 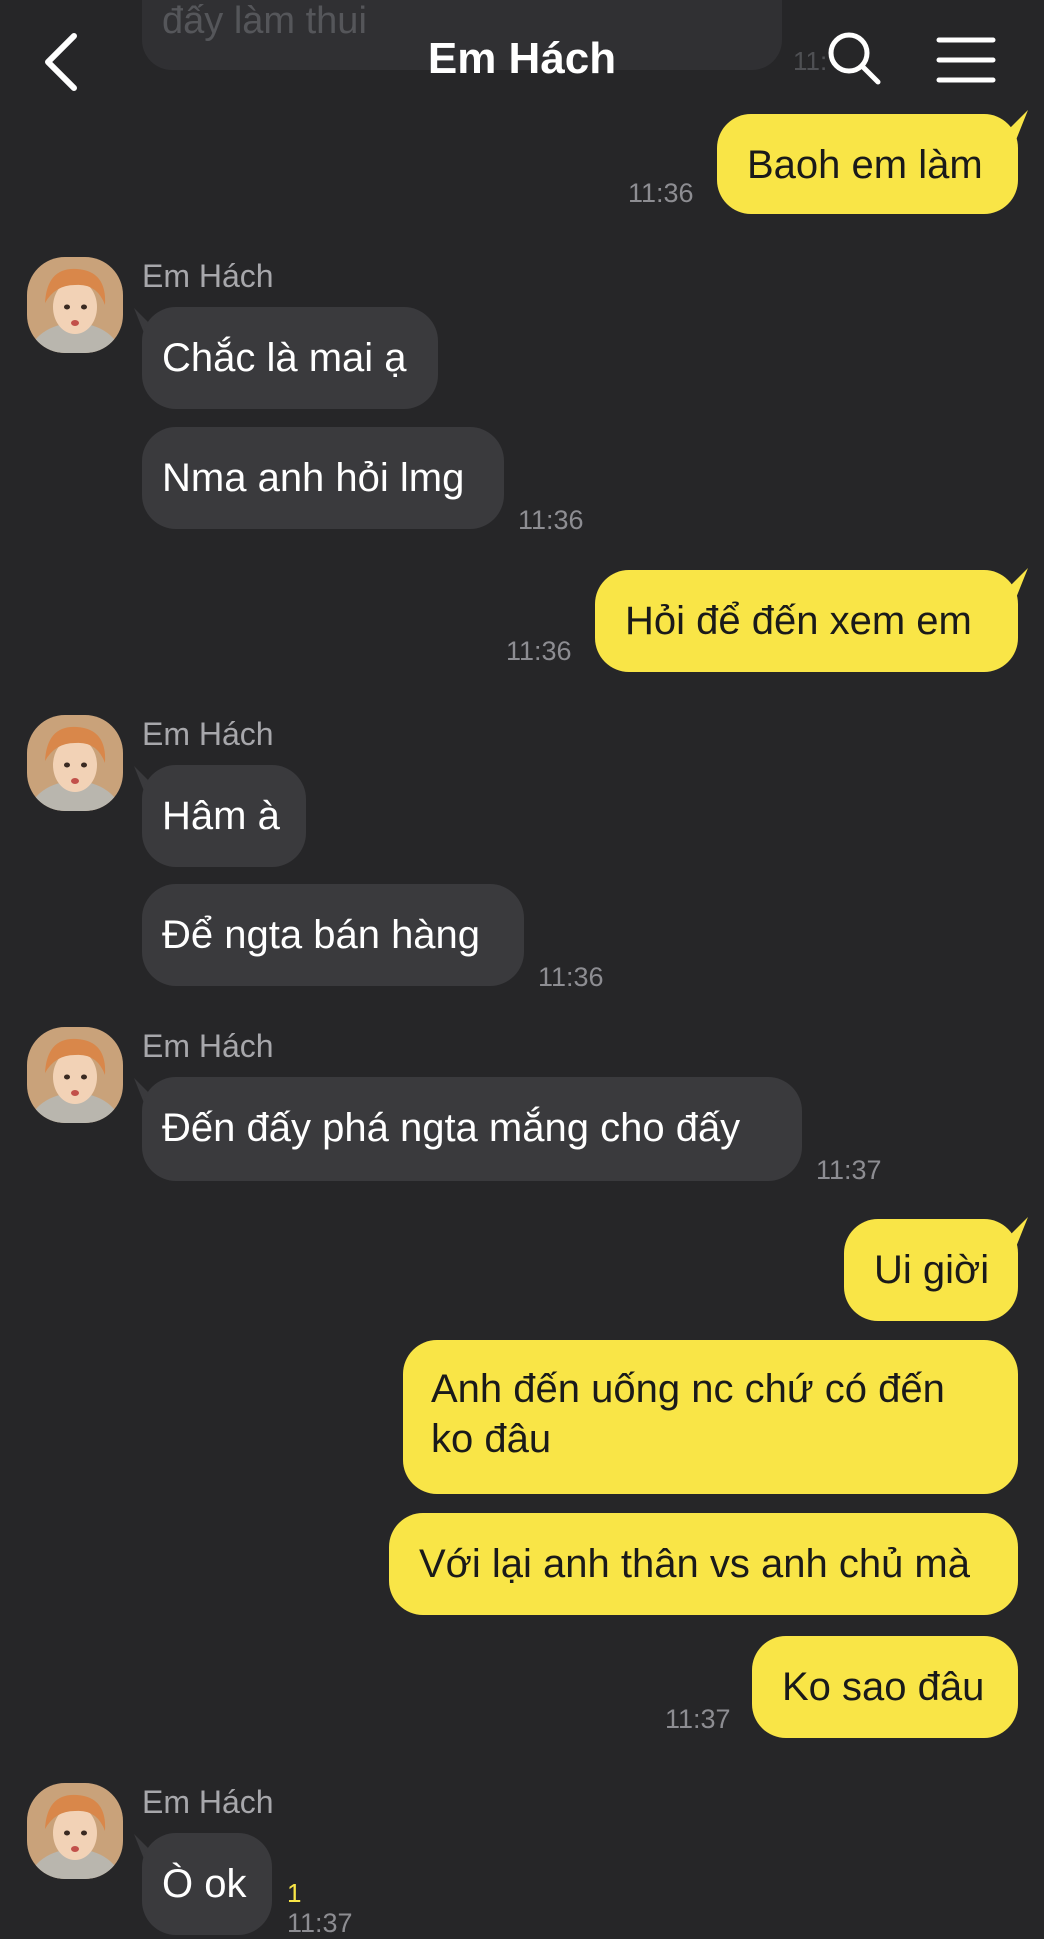 I want to click on outgoing-message-bubble: Baoh em làm, so click(x=867, y=164).